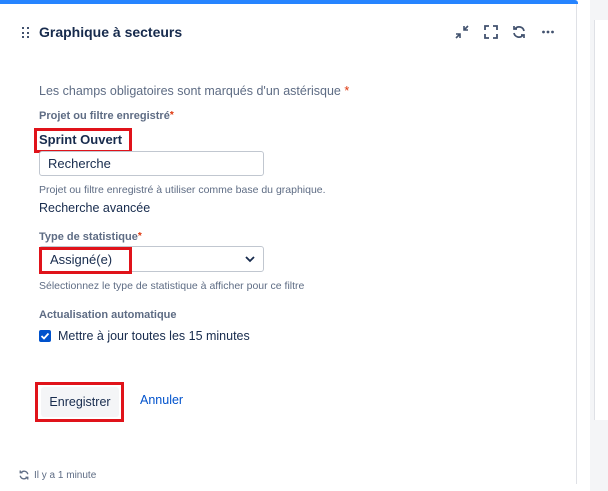 Image resolution: width=608 pixels, height=491 pixels. Describe the element at coordinates (94, 208) in the screenshot. I see `advanced-search-link: Recherche avancée` at that location.